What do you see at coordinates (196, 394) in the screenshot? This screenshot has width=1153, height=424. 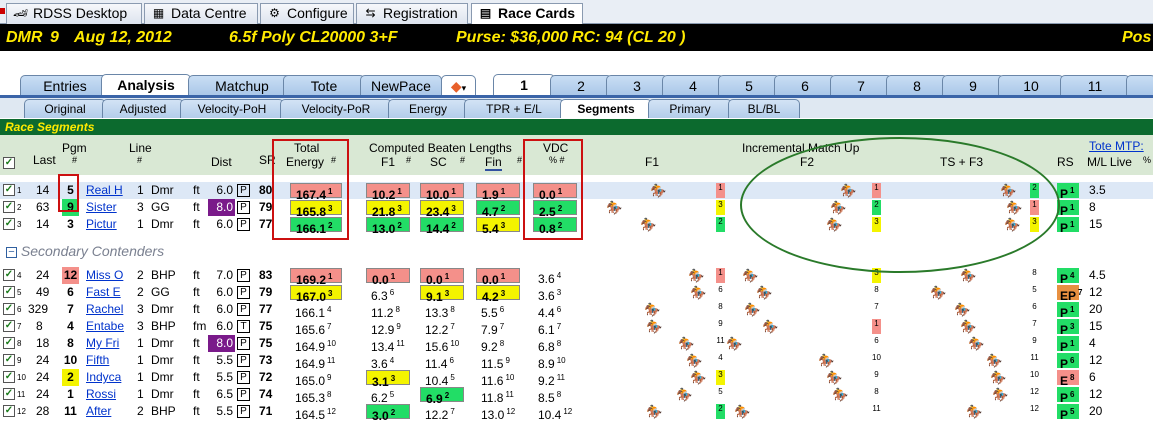 I see `surface: ft` at bounding box center [196, 394].